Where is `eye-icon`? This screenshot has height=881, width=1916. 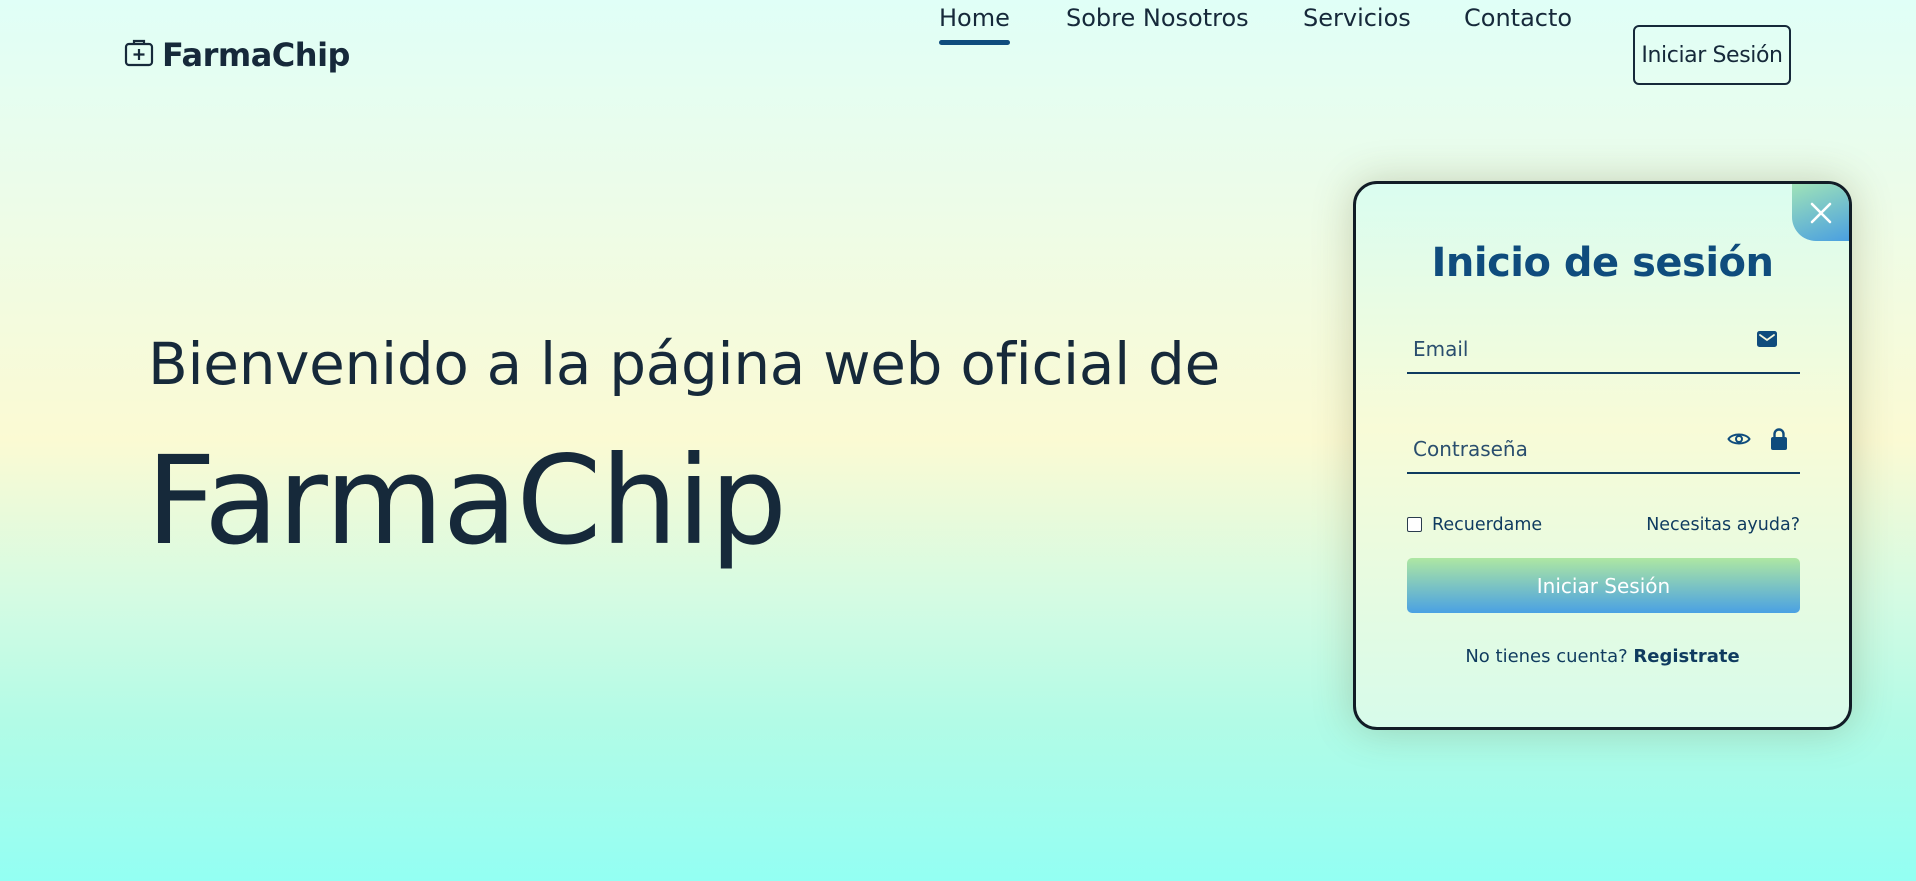
eye-icon is located at coordinates (1739, 439).